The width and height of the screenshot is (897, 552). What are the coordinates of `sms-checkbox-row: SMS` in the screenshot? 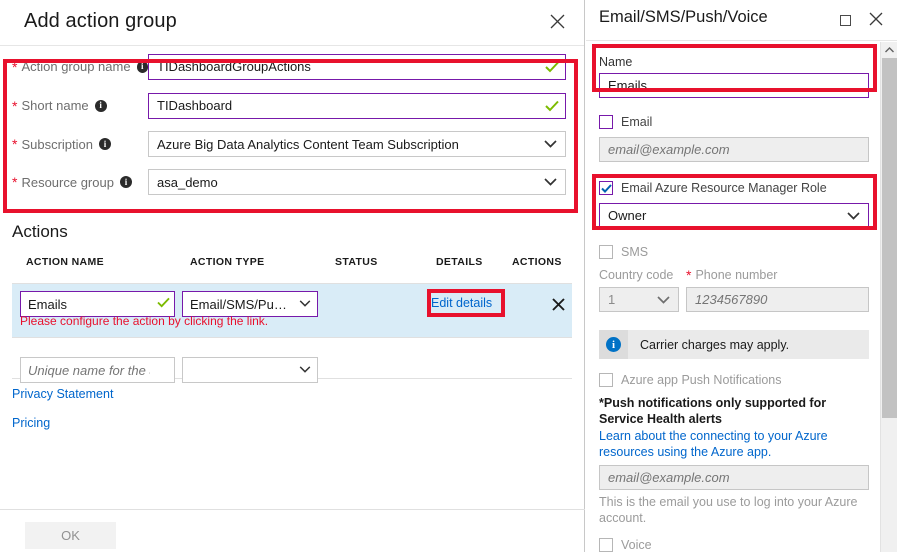 It's located at (623, 252).